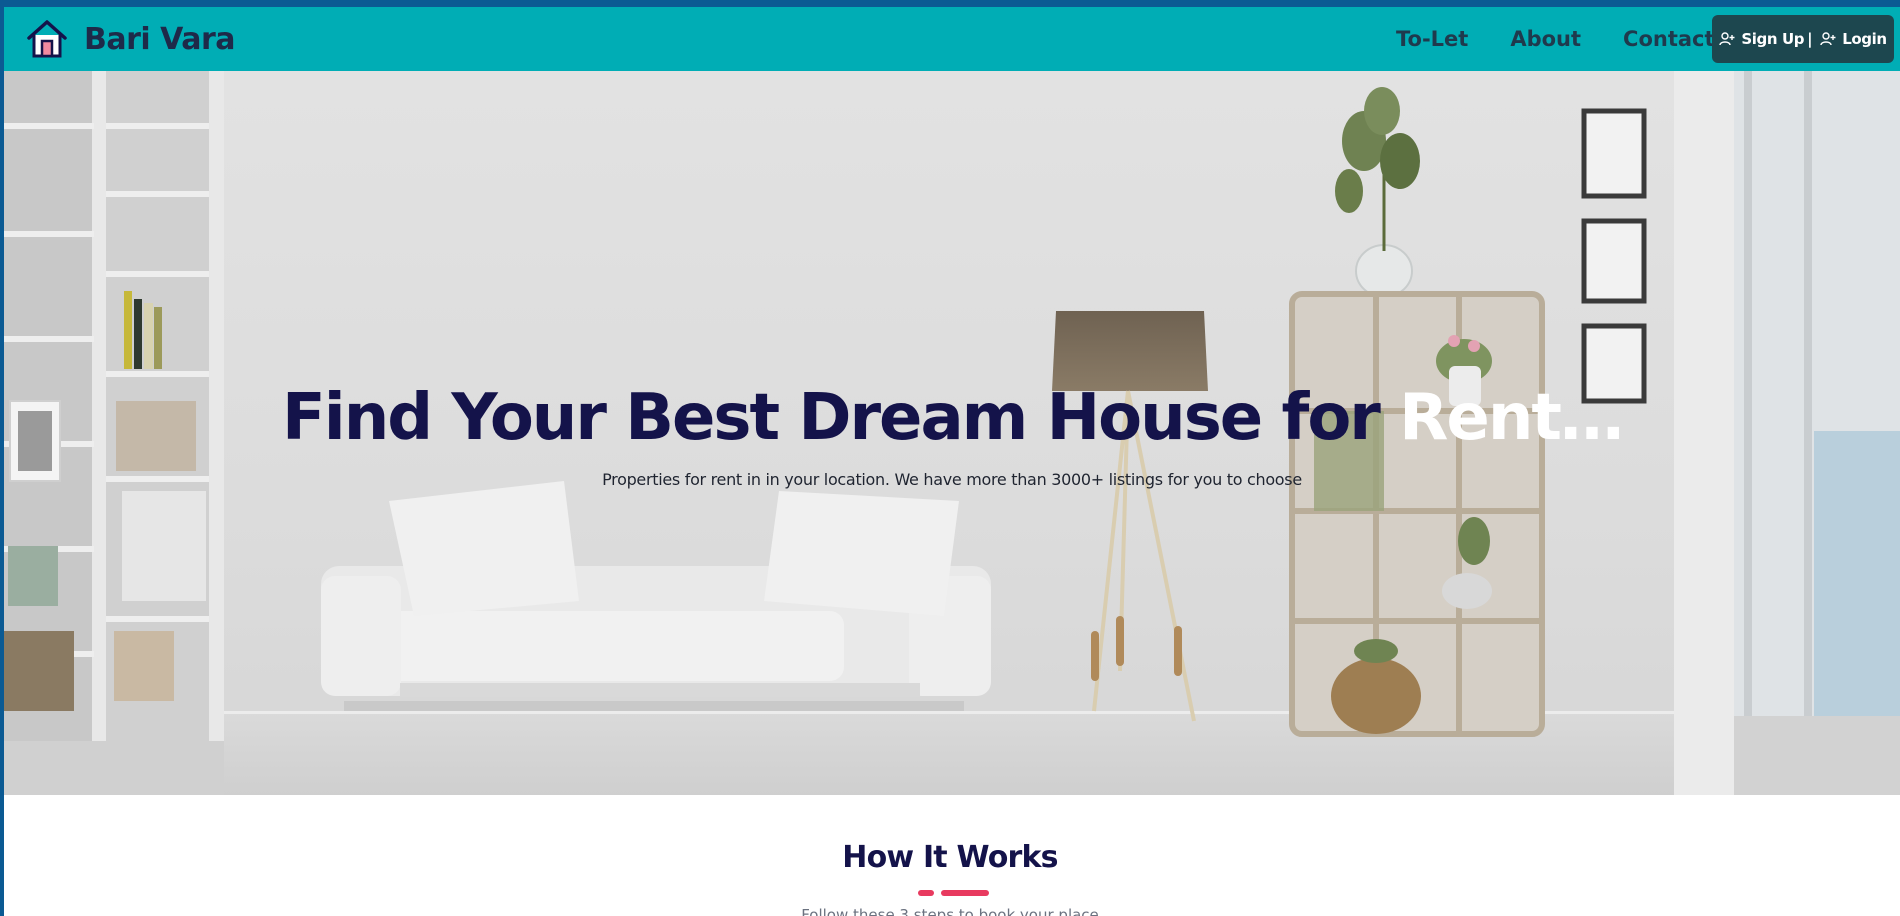 The image size is (1900, 916). I want to click on navbar: Bari Vara To-Let About Contact Sign Up |, so click(950, 39).